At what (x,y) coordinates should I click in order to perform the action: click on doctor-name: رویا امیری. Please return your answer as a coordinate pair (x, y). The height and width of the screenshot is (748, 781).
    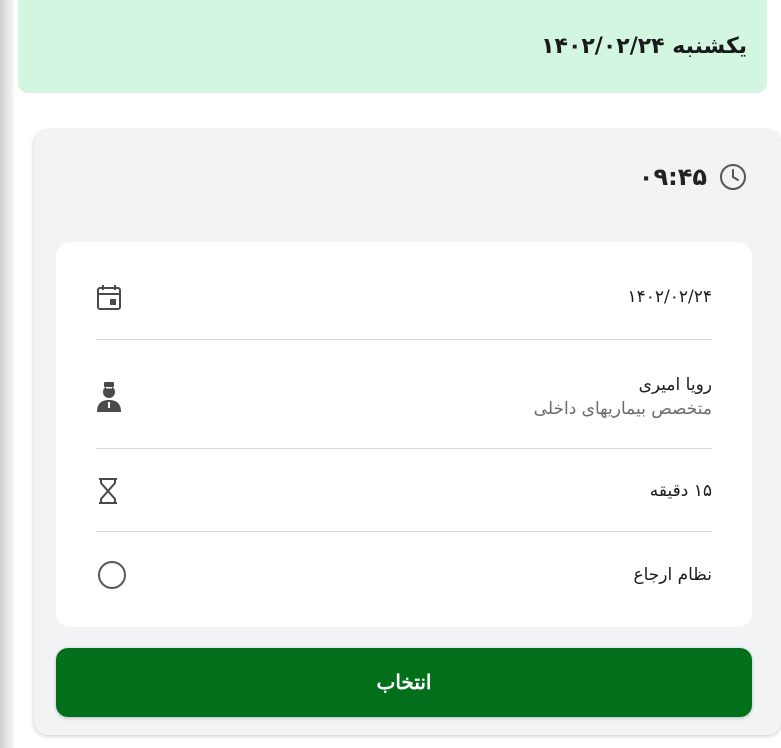
    Looking at the image, I should click on (675, 385).